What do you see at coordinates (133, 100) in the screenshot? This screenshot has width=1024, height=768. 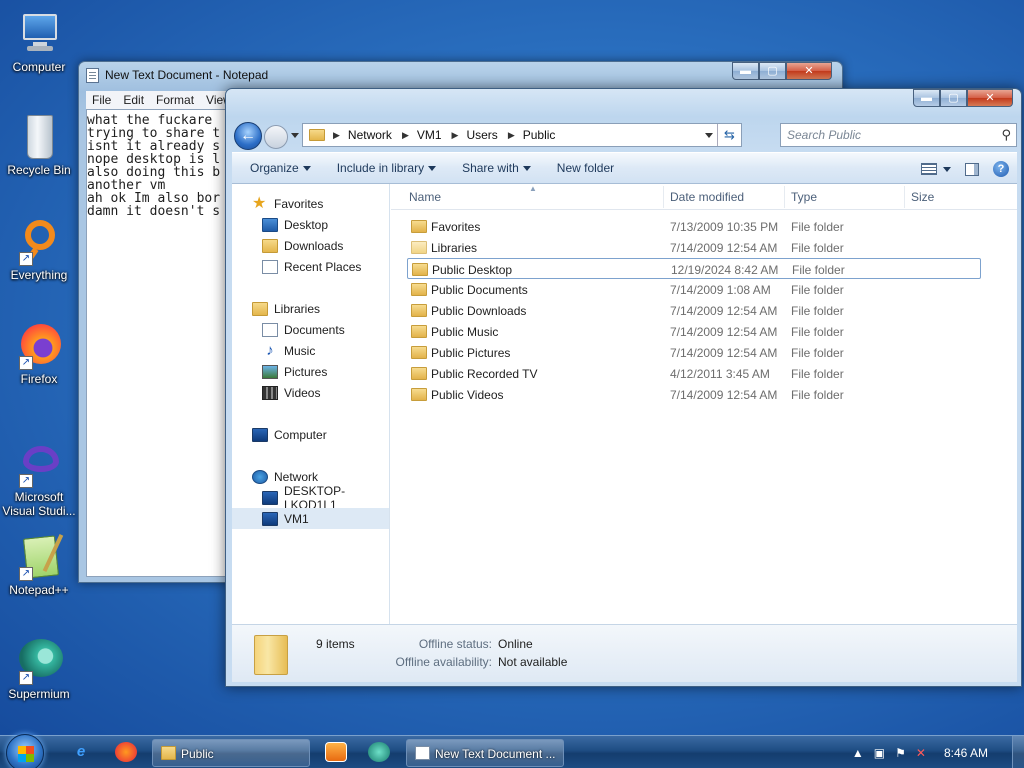 I see `menu-edit: Edit` at bounding box center [133, 100].